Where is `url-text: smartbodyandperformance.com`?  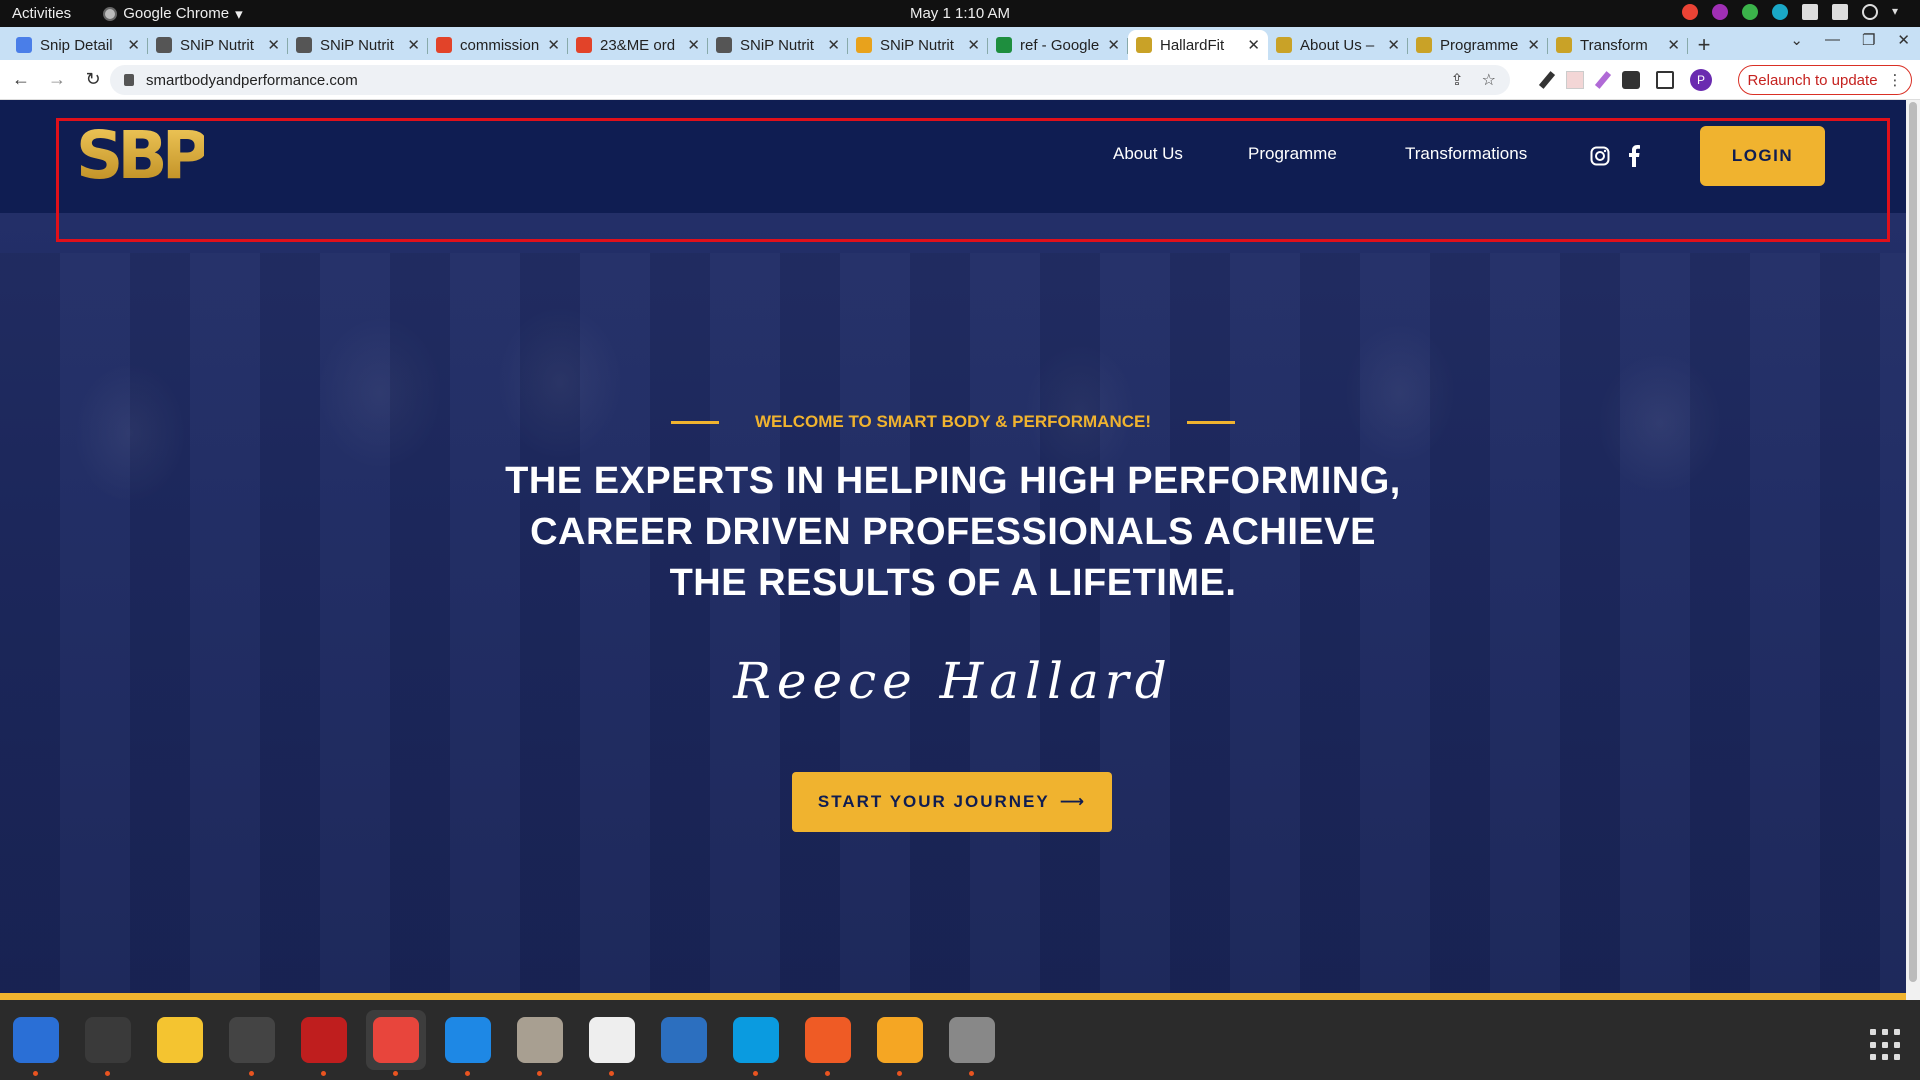 url-text: smartbodyandperformance.com is located at coordinates (252, 80).